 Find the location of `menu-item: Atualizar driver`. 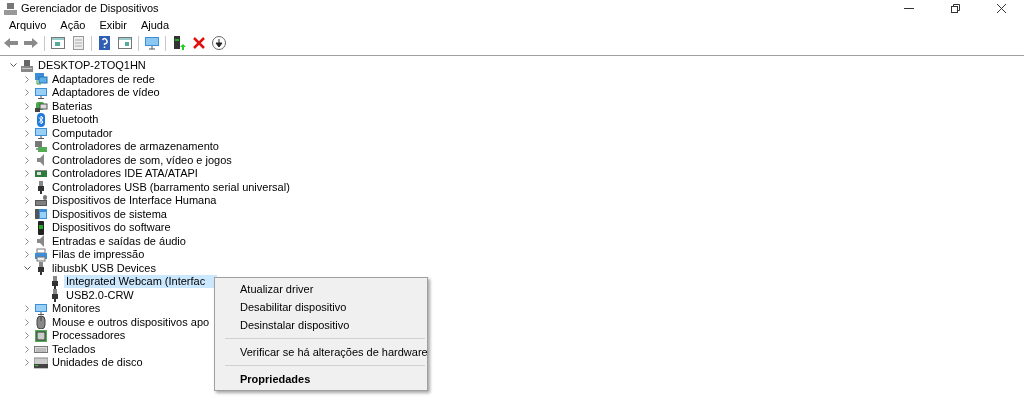

menu-item: Atualizar driver is located at coordinates (321, 289).